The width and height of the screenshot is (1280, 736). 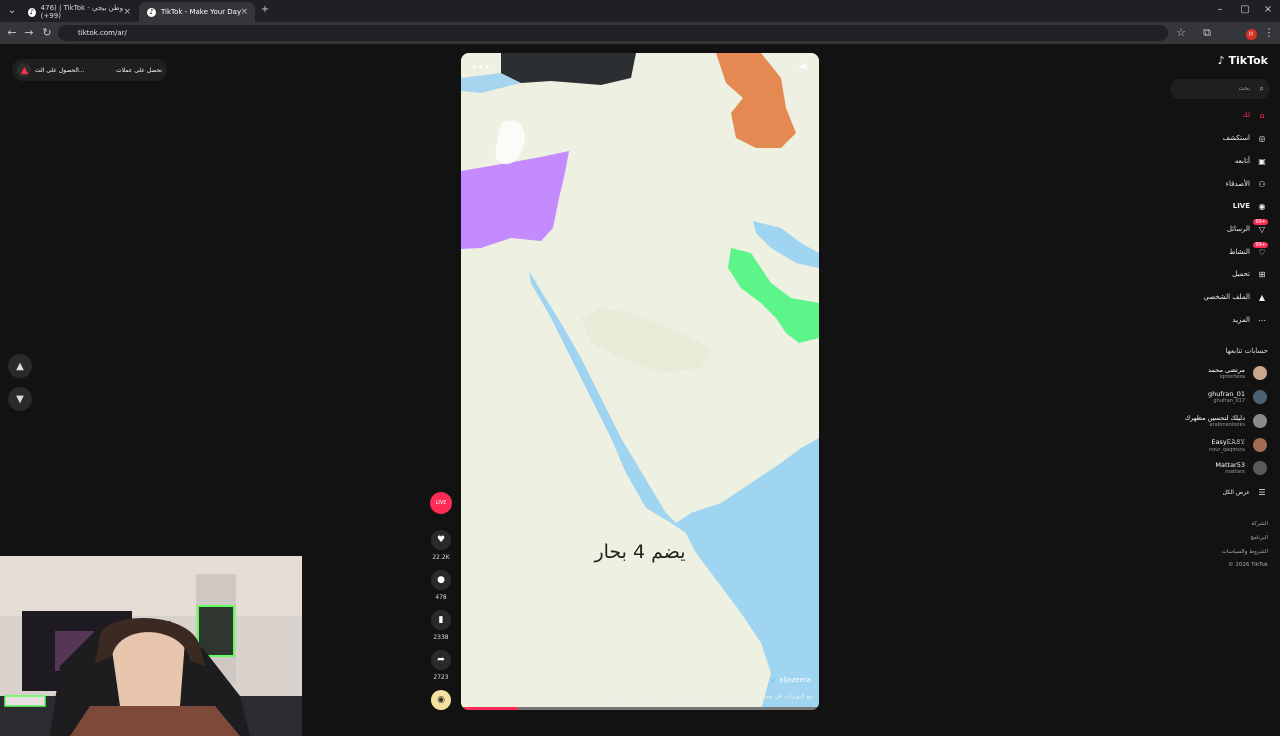 I want to click on tab-tiktok-inbox: ♪ 476) | TikTok - وطن بيجي (99+) ×, so click(x=79, y=12).